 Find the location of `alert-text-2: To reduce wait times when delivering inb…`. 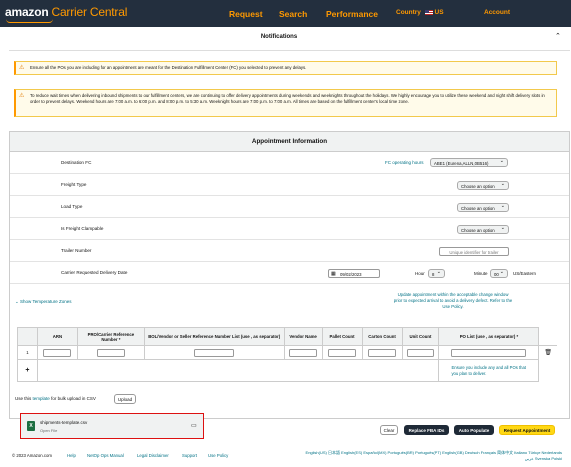

alert-text-2: To reduce wait times when delivering inb… is located at coordinates (287, 99).